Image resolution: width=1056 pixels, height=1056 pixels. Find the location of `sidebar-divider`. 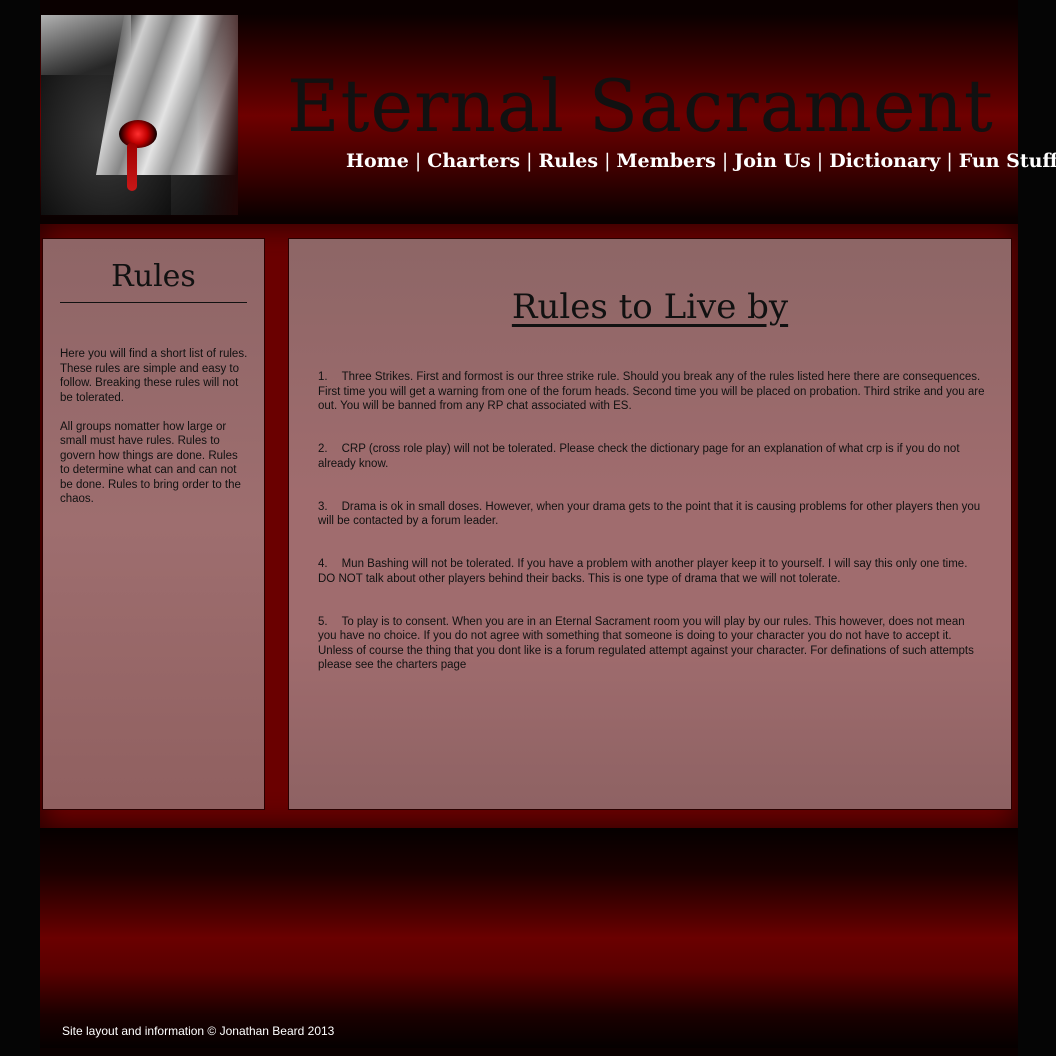

sidebar-divider is located at coordinates (153, 302).